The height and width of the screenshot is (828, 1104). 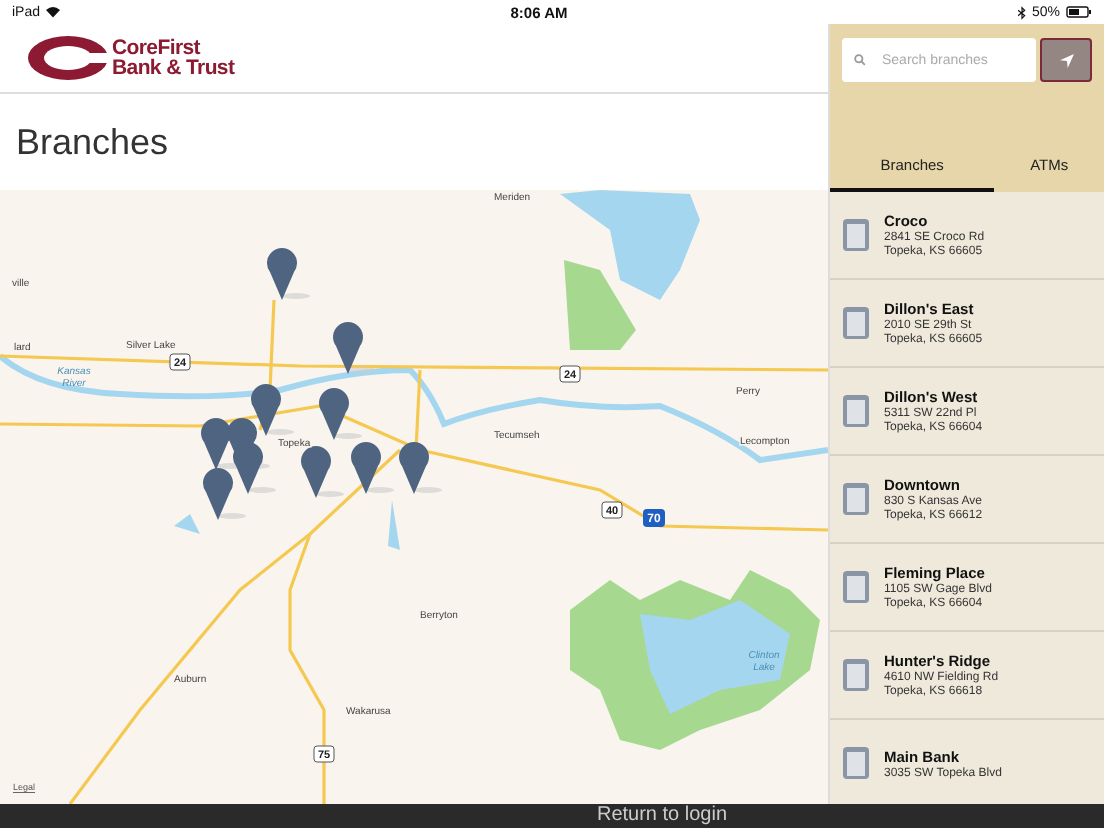 I want to click on page-title: Branches, so click(x=92, y=142).